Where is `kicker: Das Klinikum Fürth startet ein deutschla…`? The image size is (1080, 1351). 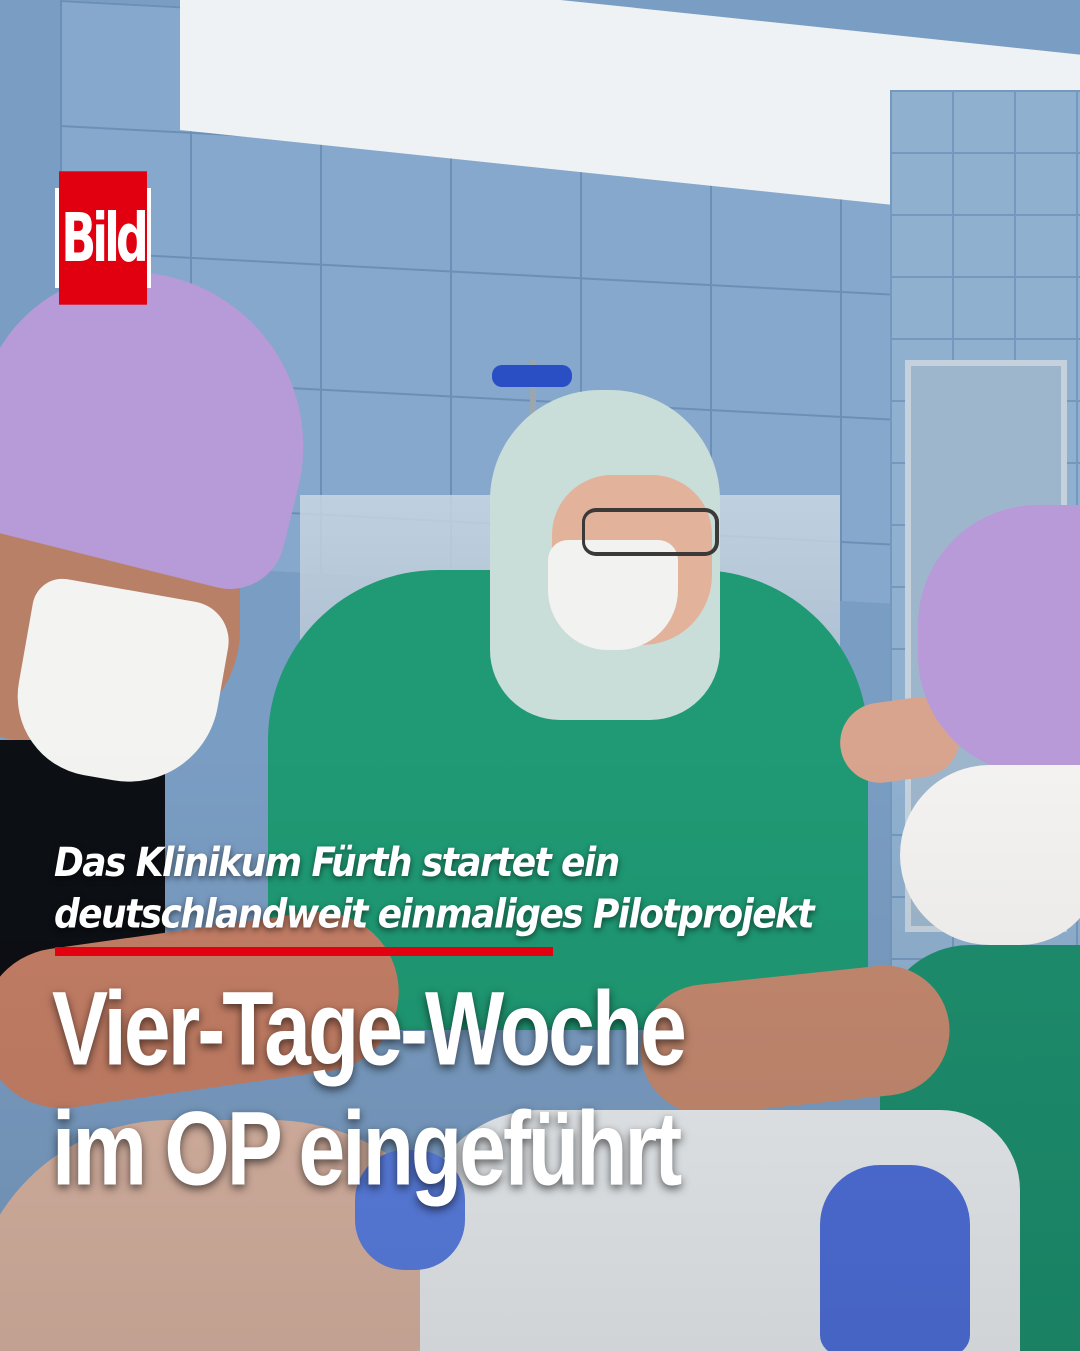
kicker: Das Klinikum Fürth startet ein deutschla… is located at coordinates (434, 889).